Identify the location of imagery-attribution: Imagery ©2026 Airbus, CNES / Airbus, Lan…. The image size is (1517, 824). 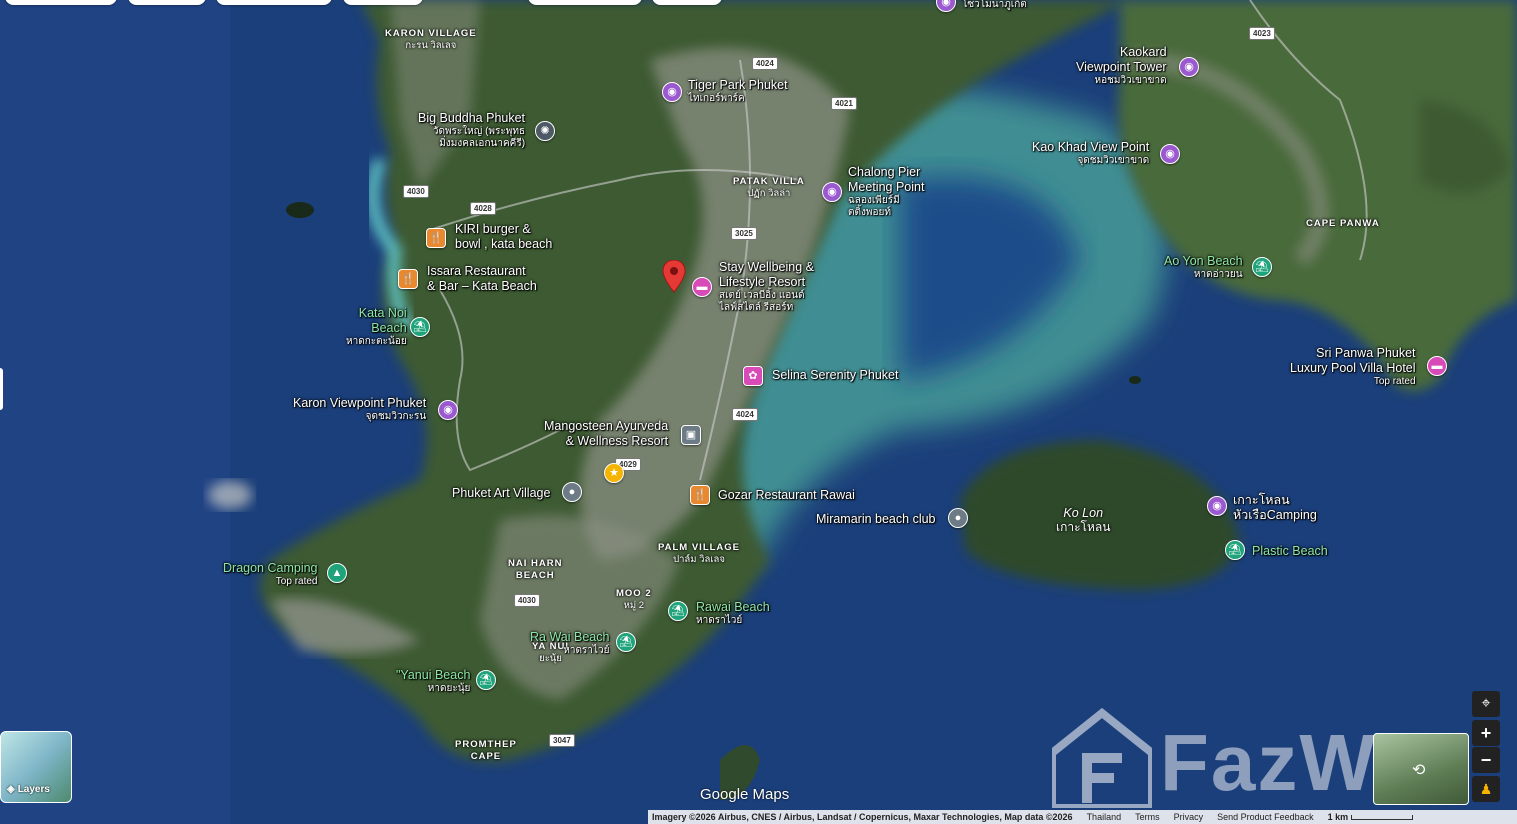
(862, 817).